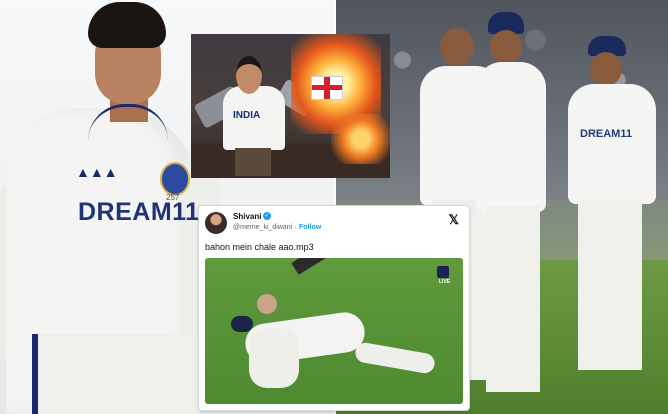  I want to click on meme-fire, so click(360, 139).